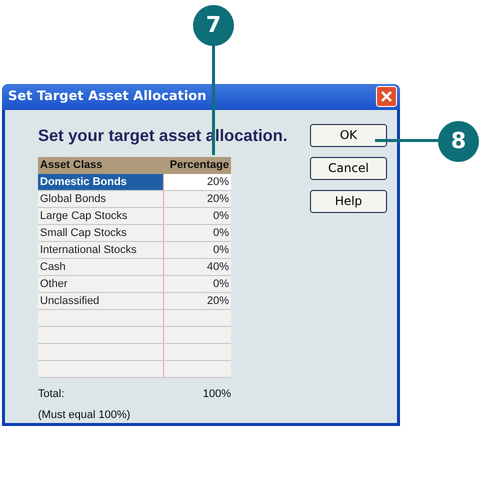 The width and height of the screenshot is (483, 483). I want to click on dialog-button: Cancel, so click(348, 168).